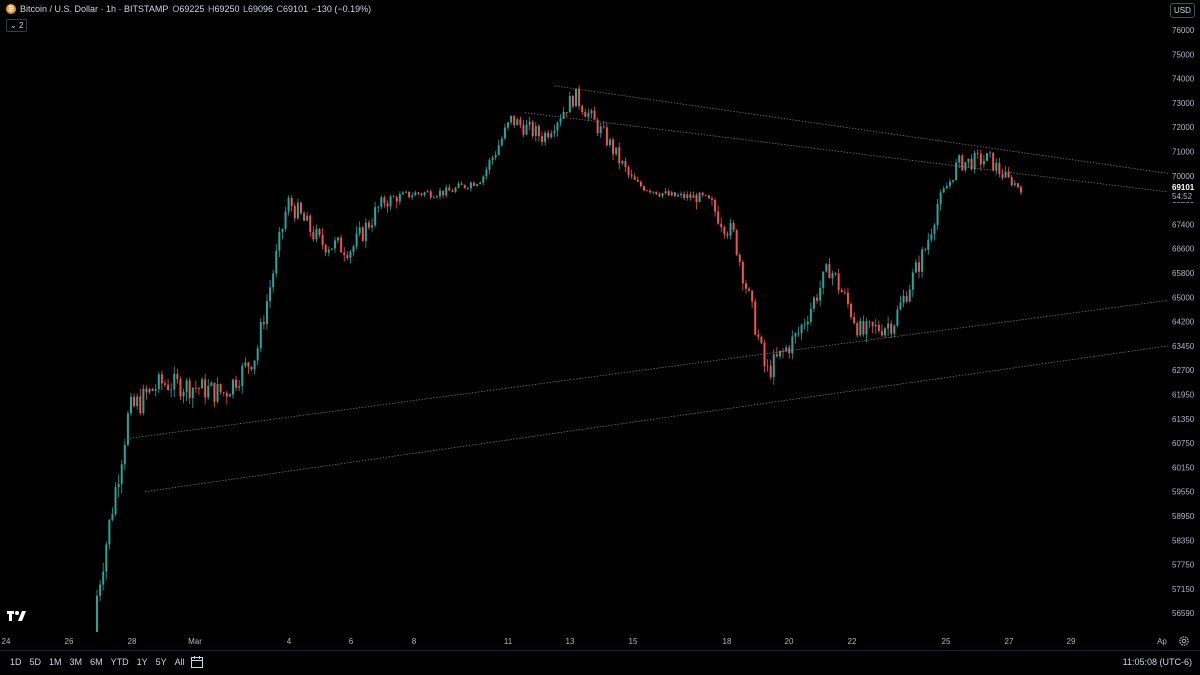  Describe the element at coordinates (180, 662) in the screenshot. I see `timeframe-button-all: All` at that location.